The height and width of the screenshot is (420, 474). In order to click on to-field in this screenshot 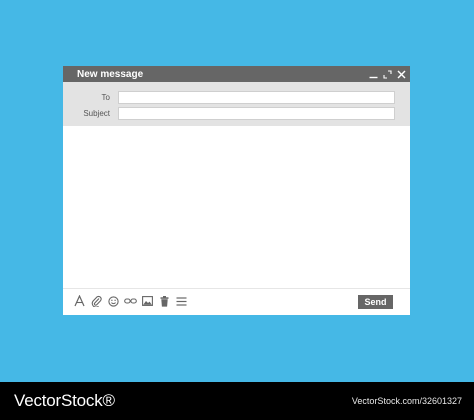, I will do `click(256, 97)`.